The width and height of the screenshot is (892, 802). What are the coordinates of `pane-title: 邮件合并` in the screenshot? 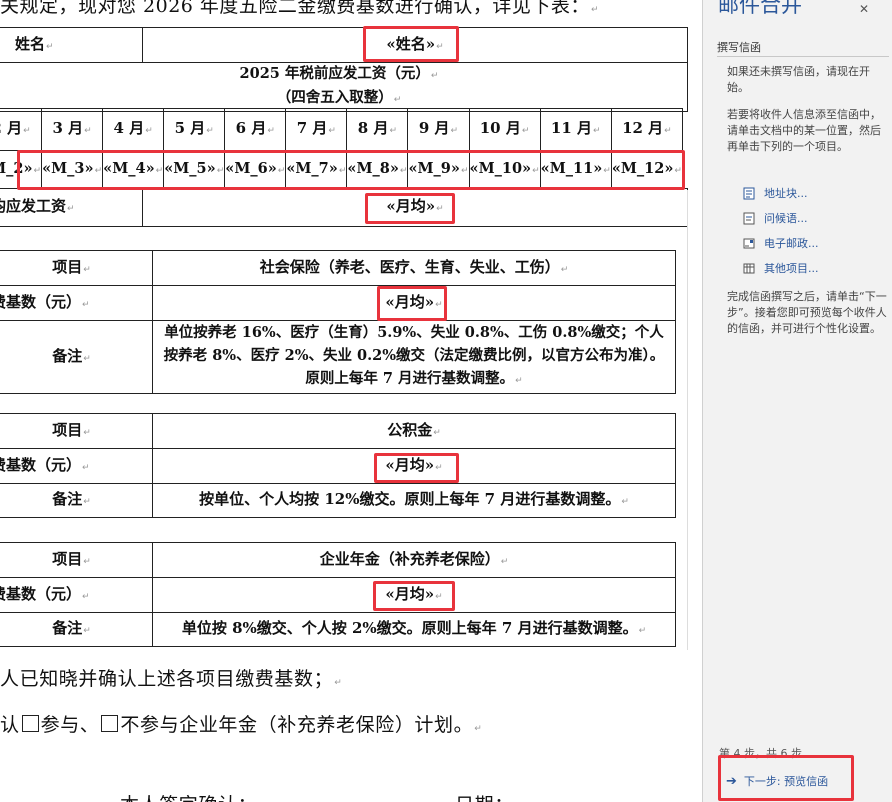 It's located at (760, 8).